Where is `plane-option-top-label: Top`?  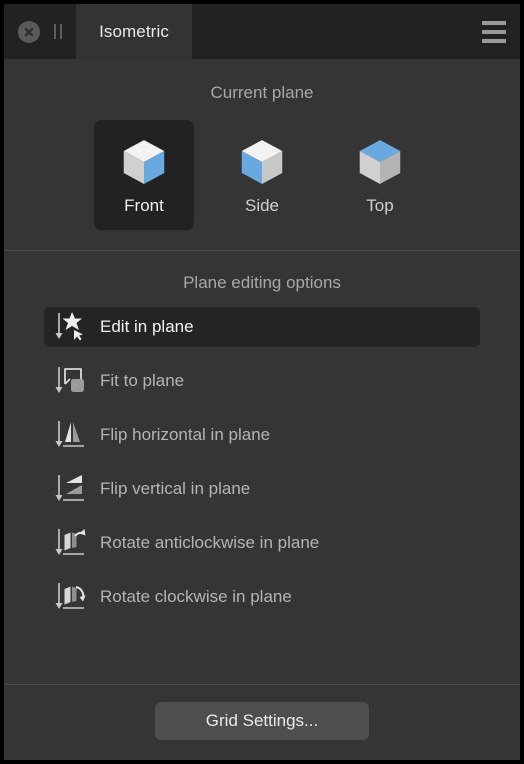
plane-option-top-label: Top is located at coordinates (380, 205).